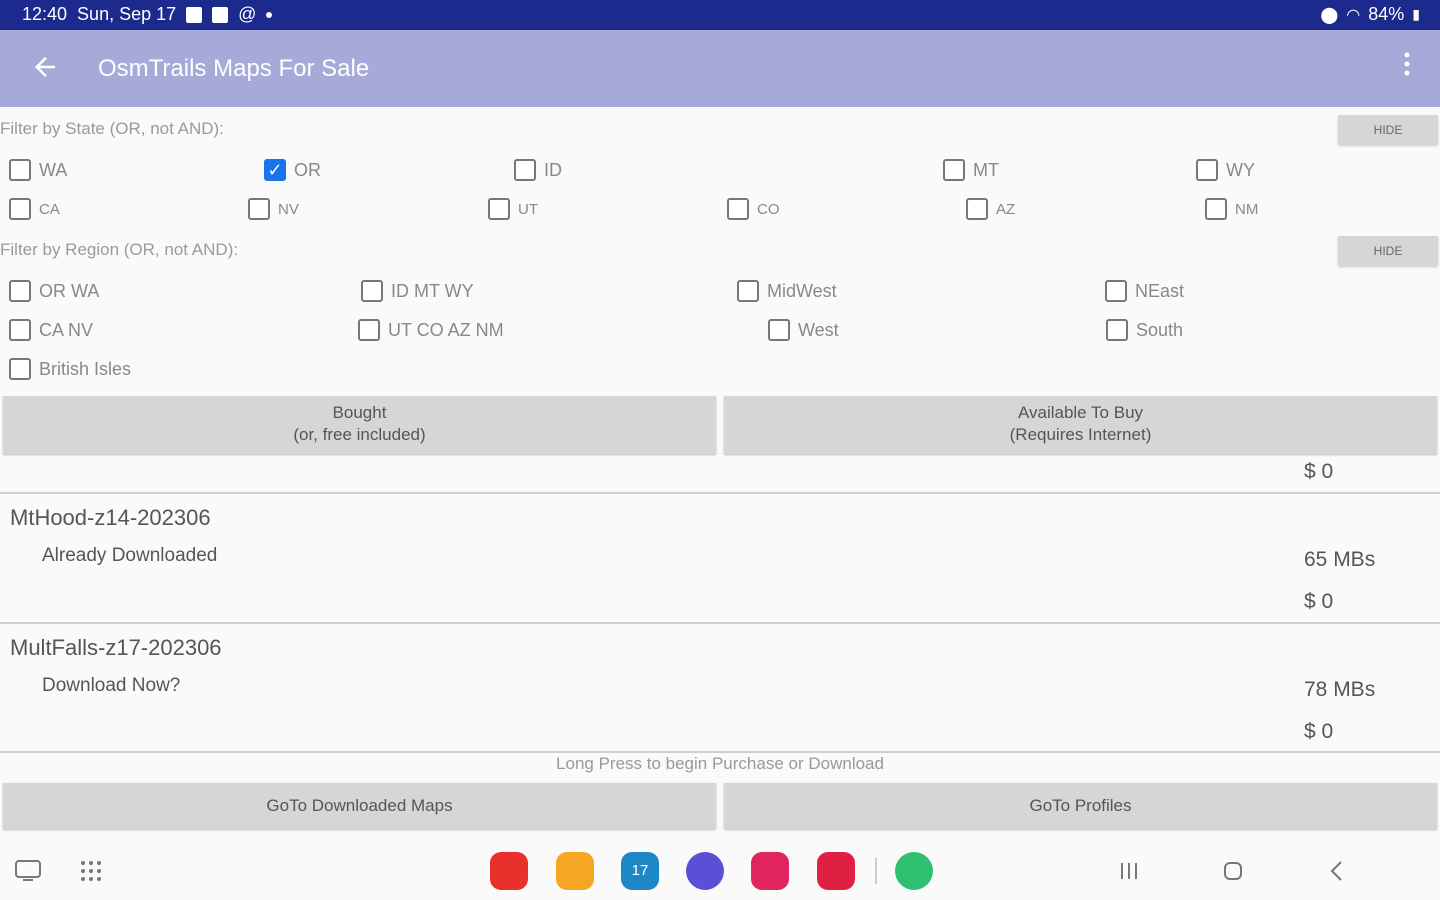 The width and height of the screenshot is (1440, 900). I want to click on bought-tab-button: Bought (or, free included), so click(359, 425).